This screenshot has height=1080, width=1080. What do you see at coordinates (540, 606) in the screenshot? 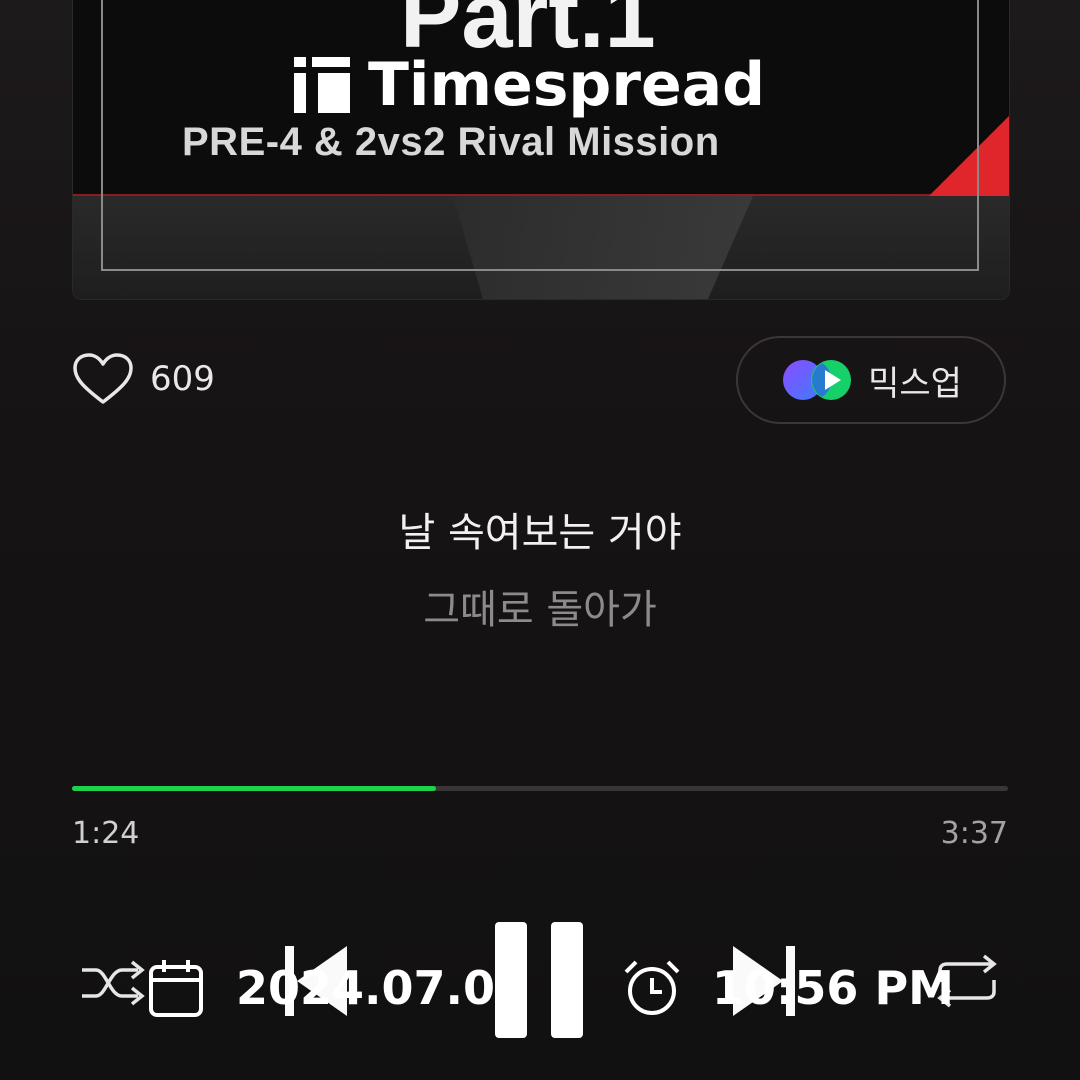
I see `lyric-next-line: 그때로 돌아가` at bounding box center [540, 606].